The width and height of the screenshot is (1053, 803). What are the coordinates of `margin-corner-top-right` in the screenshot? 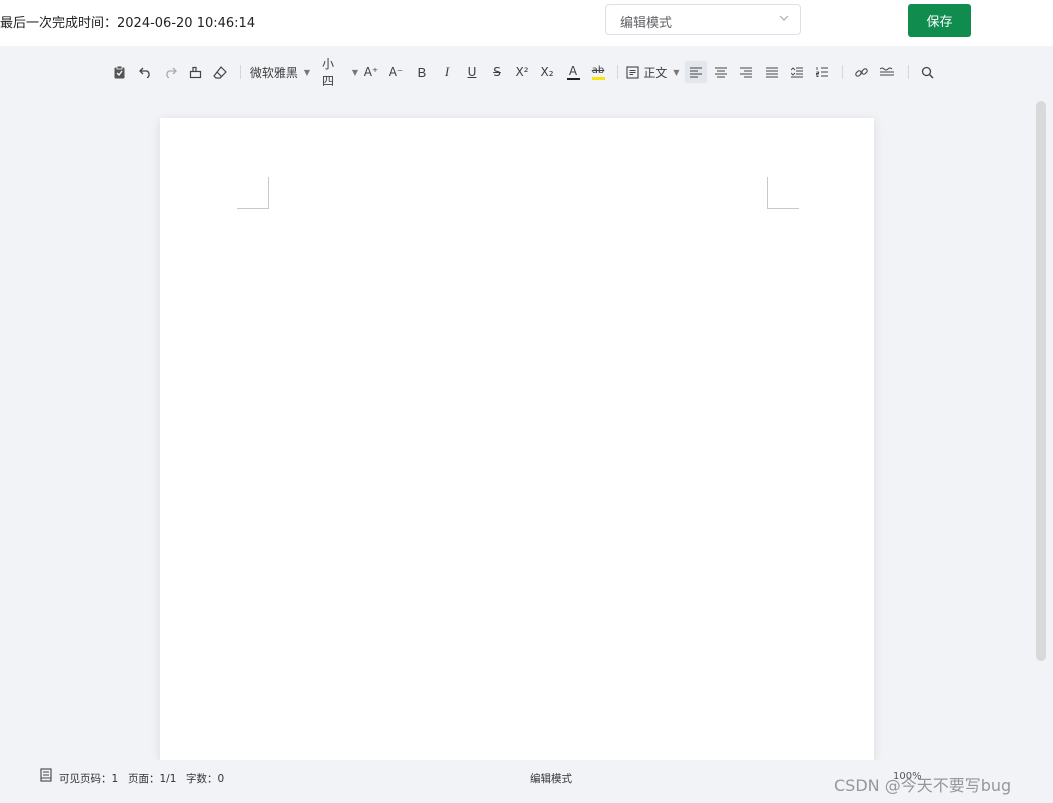 It's located at (783, 193).